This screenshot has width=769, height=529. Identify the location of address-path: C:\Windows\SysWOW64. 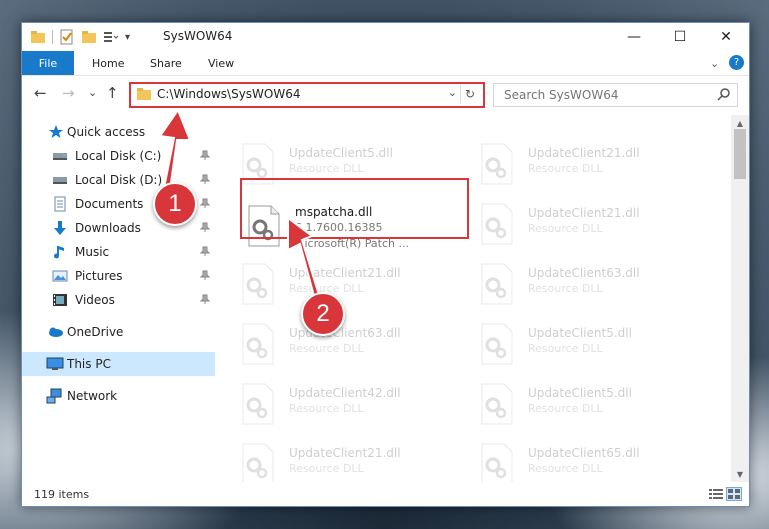
(229, 94).